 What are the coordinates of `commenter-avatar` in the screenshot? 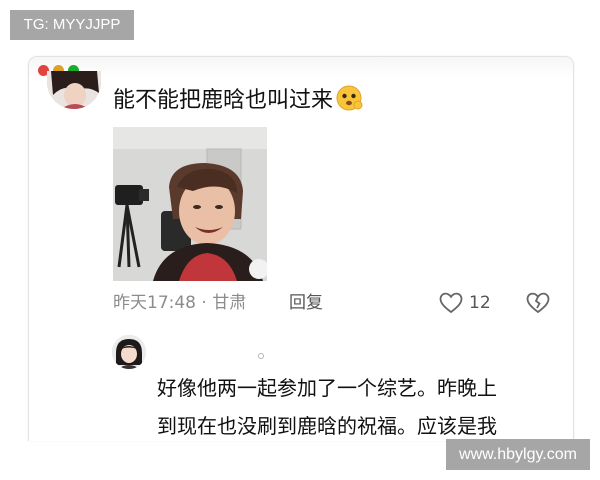 It's located at (74, 90).